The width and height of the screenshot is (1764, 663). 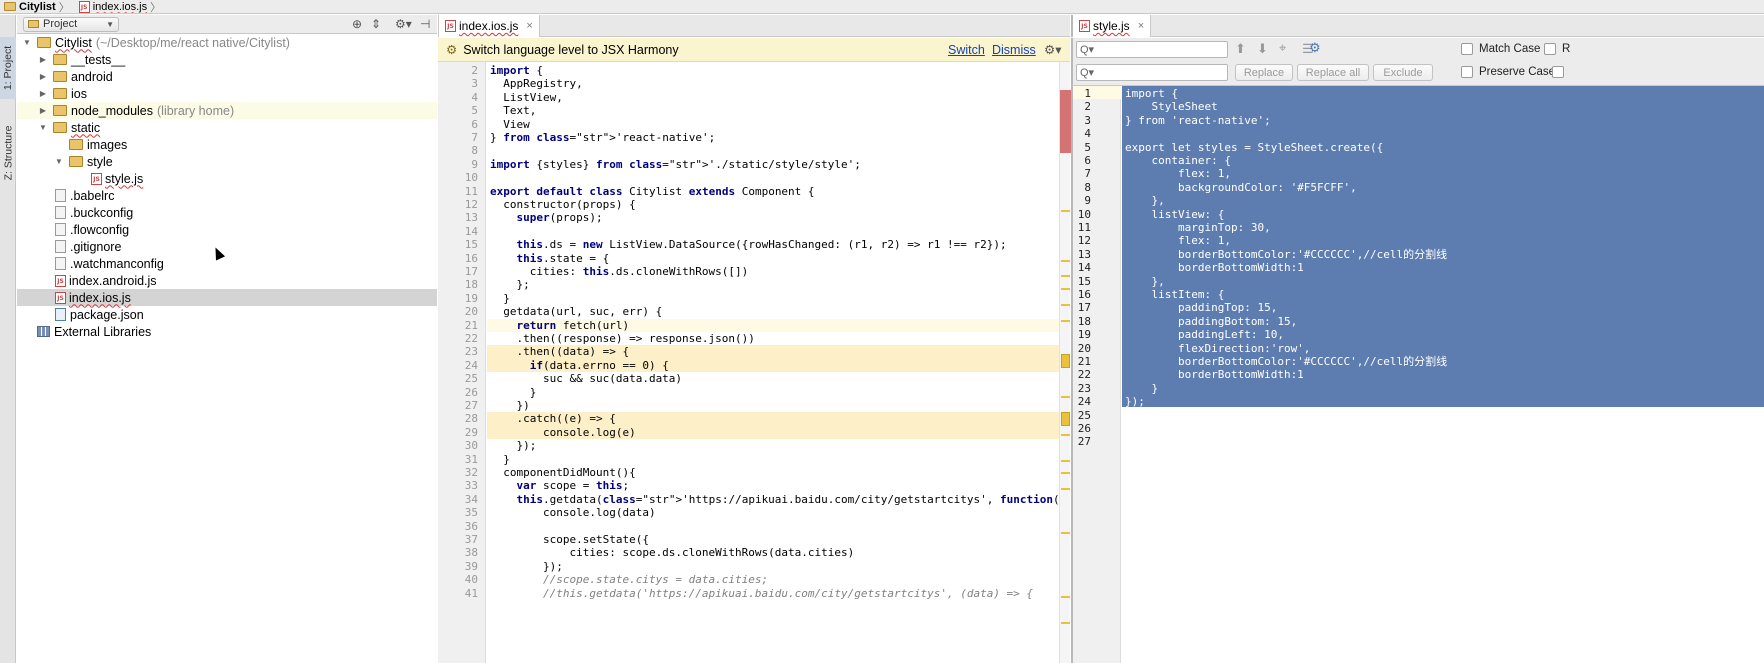 What do you see at coordinates (227, 93) in the screenshot?
I see `tree-node-folder: ▶ ios` at bounding box center [227, 93].